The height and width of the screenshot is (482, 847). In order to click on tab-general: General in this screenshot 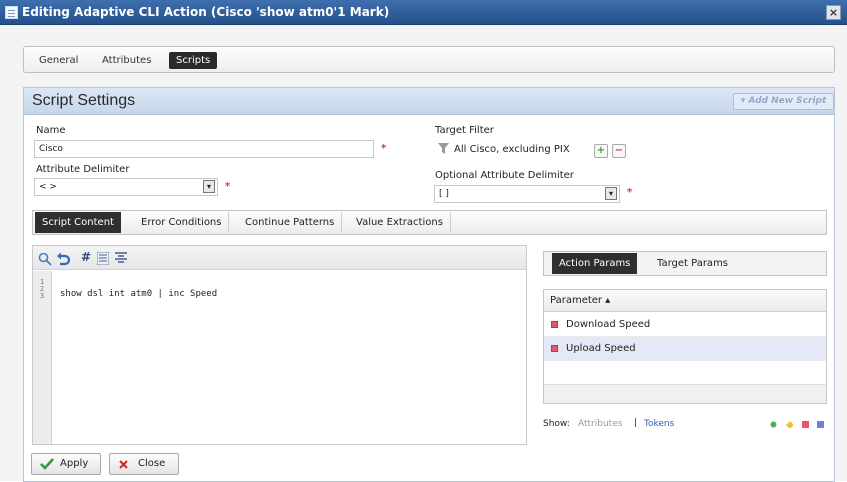, I will do `click(58, 60)`.